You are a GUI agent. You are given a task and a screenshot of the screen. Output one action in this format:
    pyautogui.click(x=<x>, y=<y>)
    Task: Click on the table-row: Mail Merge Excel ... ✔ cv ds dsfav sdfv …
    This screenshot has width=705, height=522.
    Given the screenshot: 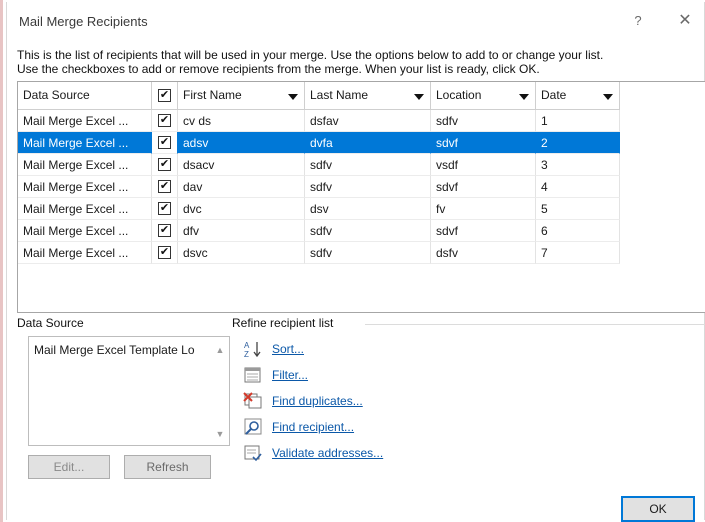 What is the action you would take?
    pyautogui.click(x=319, y=121)
    